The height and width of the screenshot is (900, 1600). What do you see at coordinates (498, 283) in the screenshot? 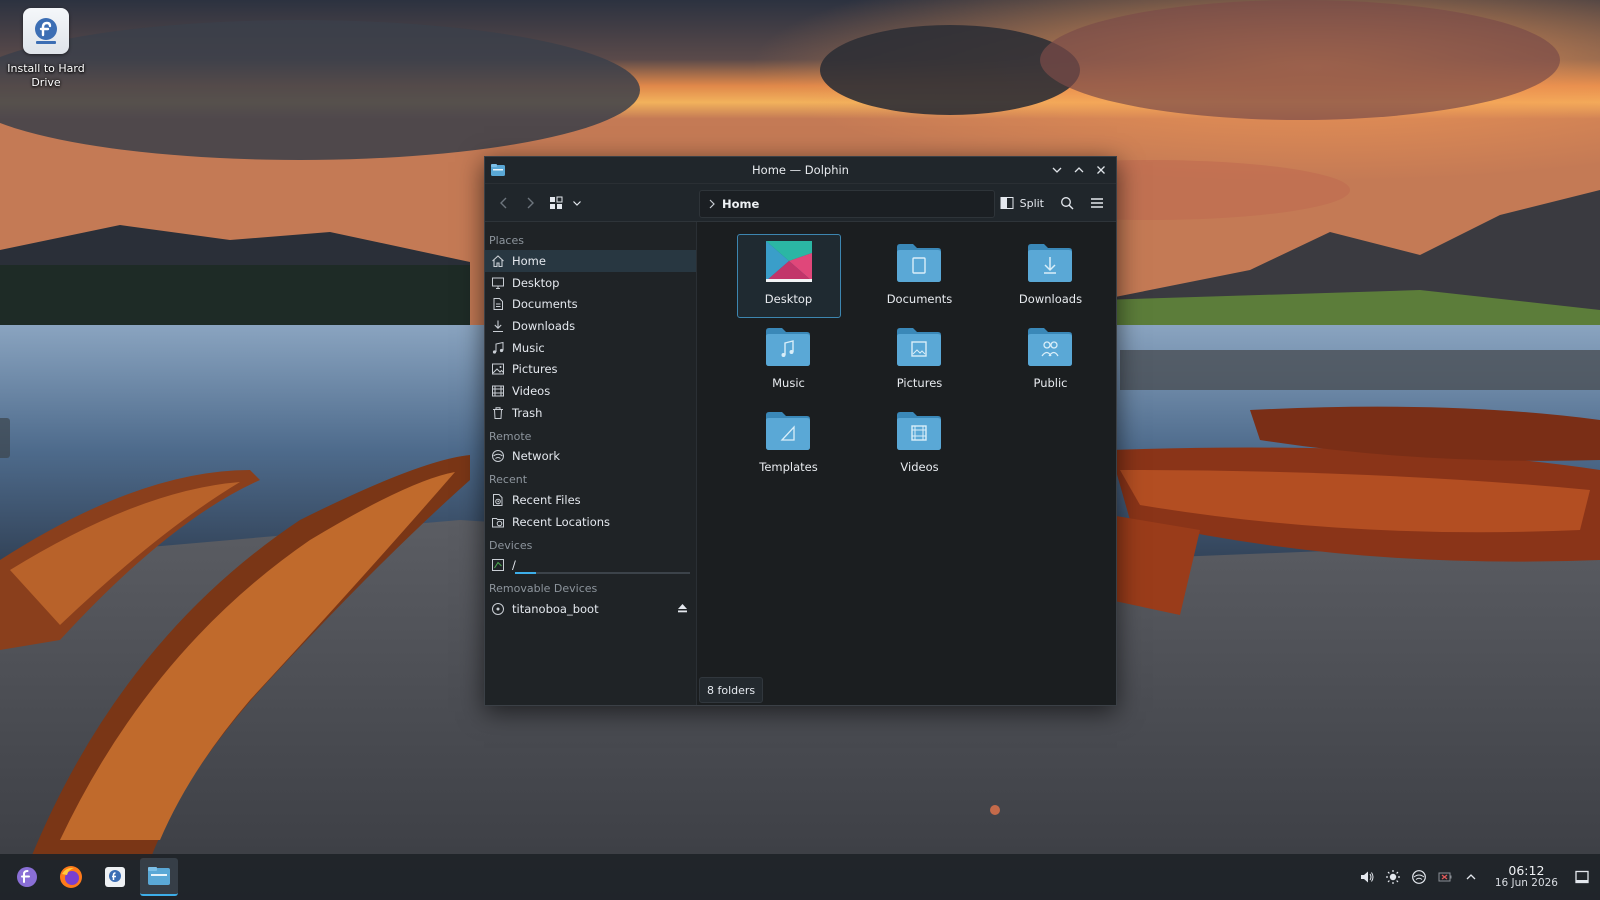
I see `desktop-icon` at bounding box center [498, 283].